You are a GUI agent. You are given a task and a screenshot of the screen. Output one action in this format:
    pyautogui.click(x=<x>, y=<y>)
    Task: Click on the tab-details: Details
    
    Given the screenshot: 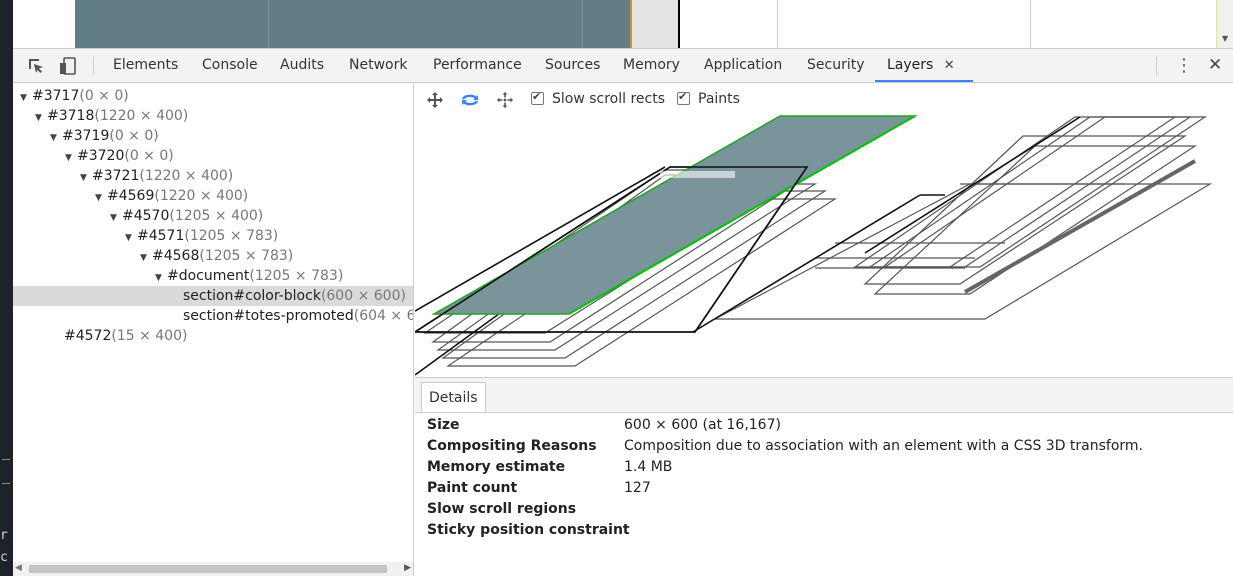 What is the action you would take?
    pyautogui.click(x=453, y=397)
    